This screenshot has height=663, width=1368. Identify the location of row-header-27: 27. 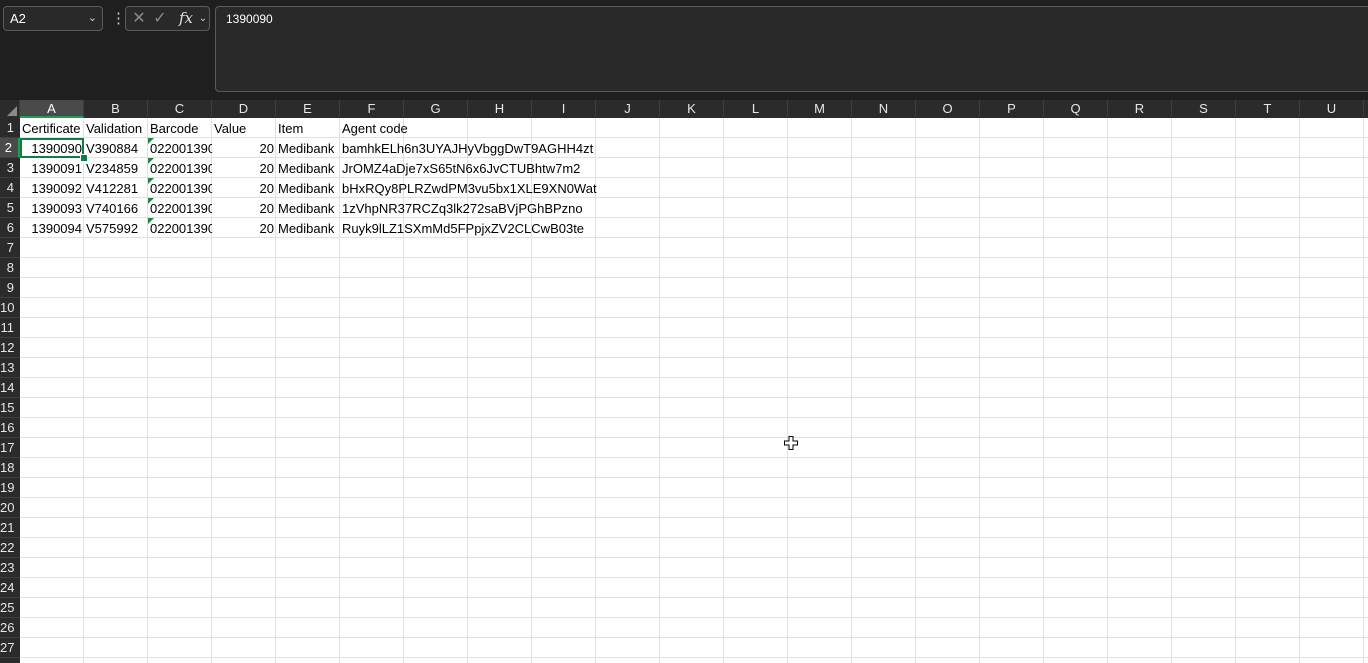
(10, 648).